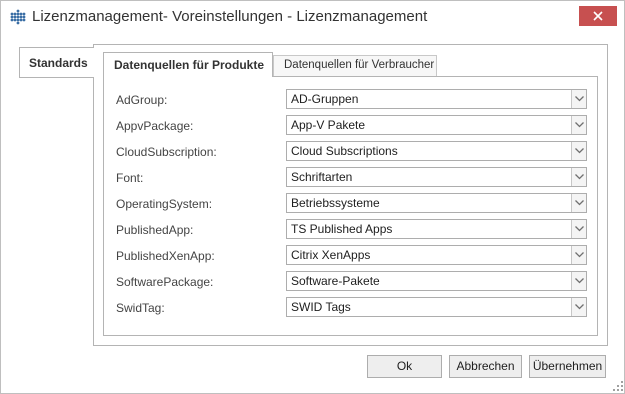  What do you see at coordinates (359, 65) in the screenshot?
I see `tab-datenquellen-verbraucher-label: Datenquellen für Verbraucher` at bounding box center [359, 65].